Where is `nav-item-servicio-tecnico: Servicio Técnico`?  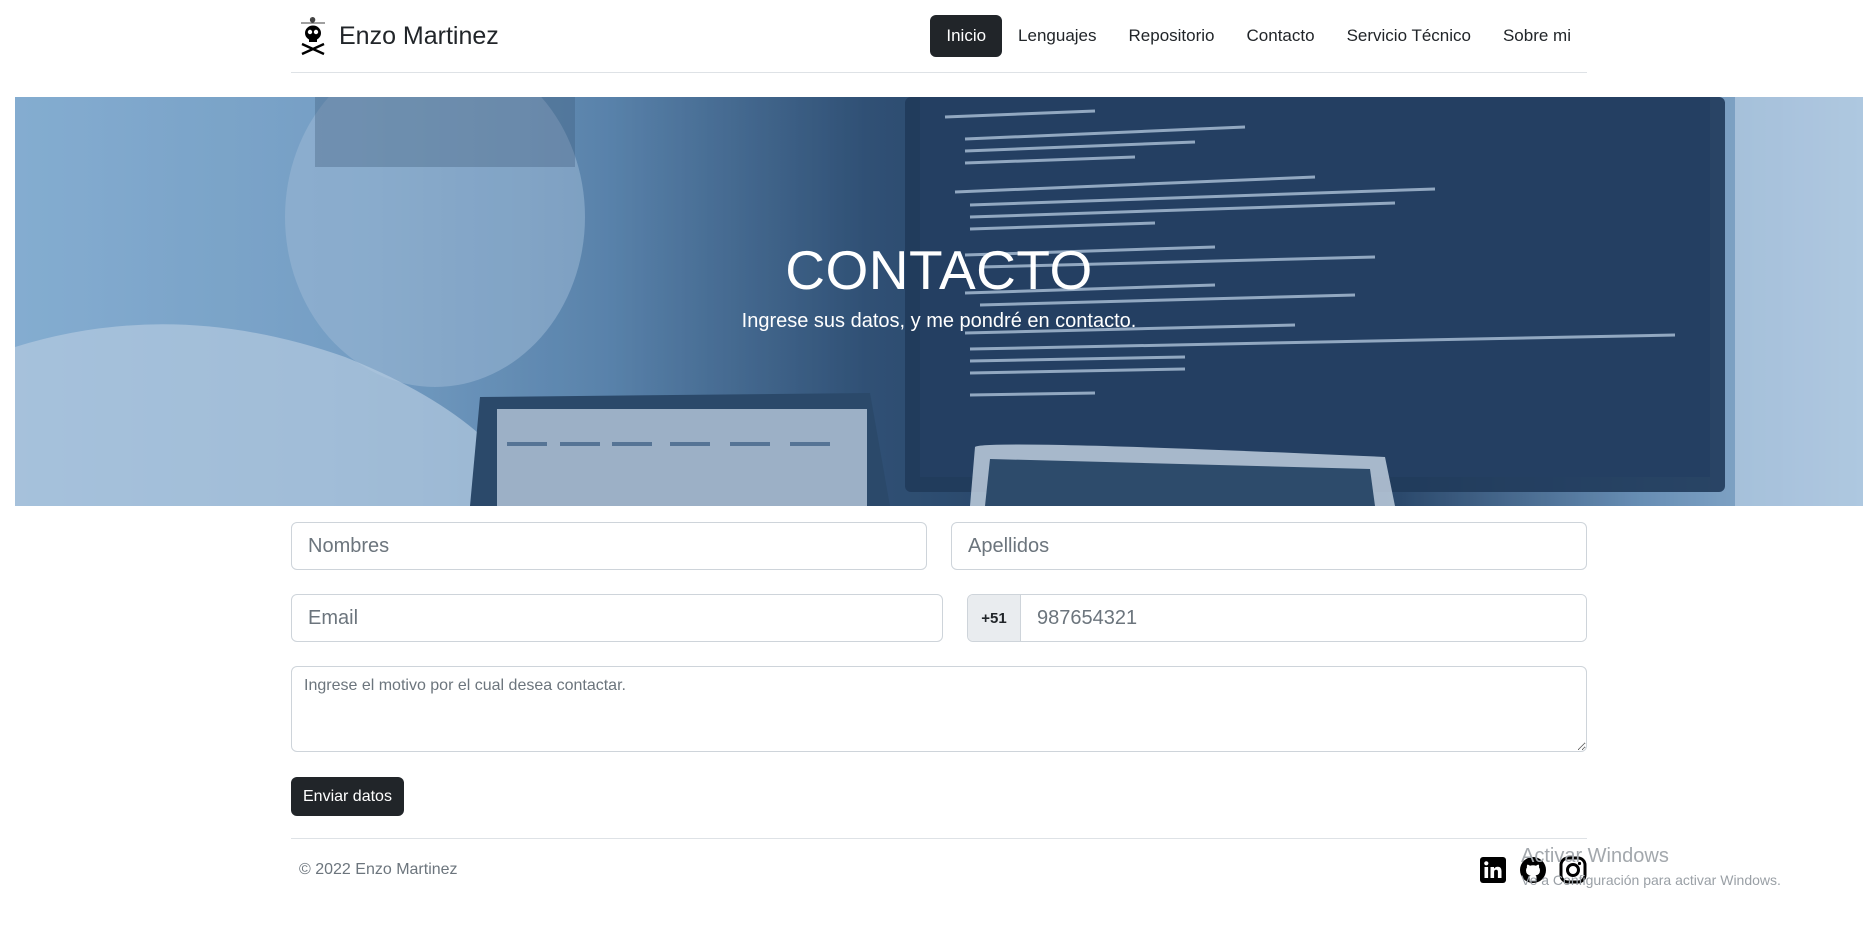 nav-item-servicio-tecnico: Servicio Técnico is located at coordinates (1409, 36).